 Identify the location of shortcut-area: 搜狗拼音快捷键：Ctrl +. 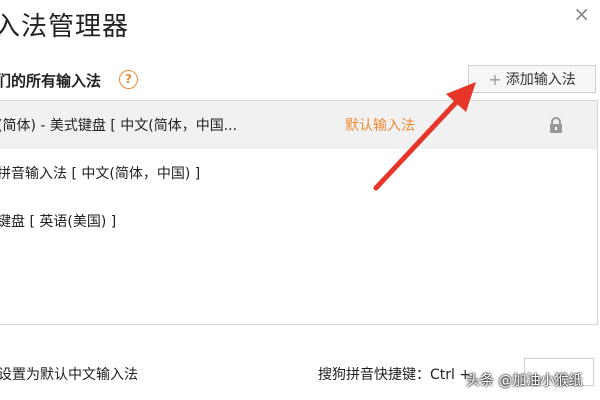
(394, 374).